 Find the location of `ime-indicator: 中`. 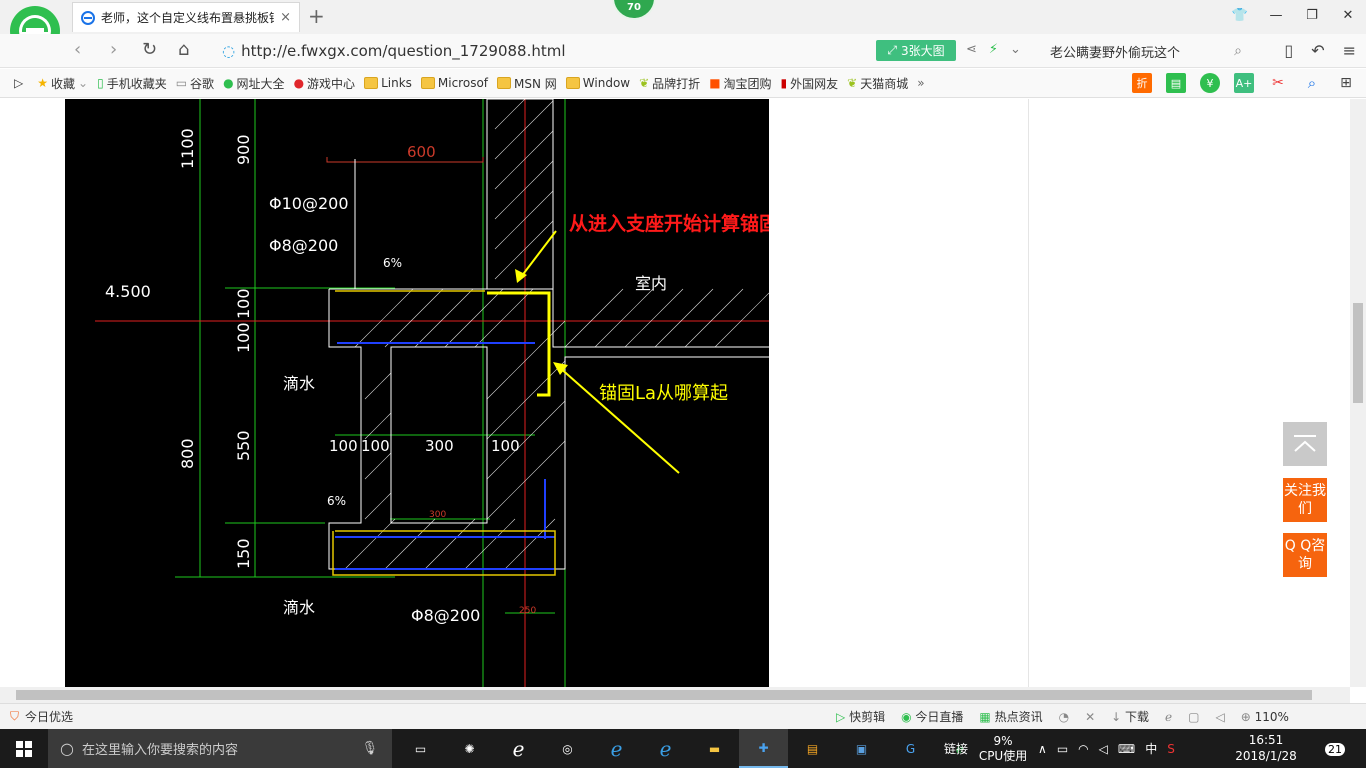

ime-indicator: 中 is located at coordinates (1151, 748).